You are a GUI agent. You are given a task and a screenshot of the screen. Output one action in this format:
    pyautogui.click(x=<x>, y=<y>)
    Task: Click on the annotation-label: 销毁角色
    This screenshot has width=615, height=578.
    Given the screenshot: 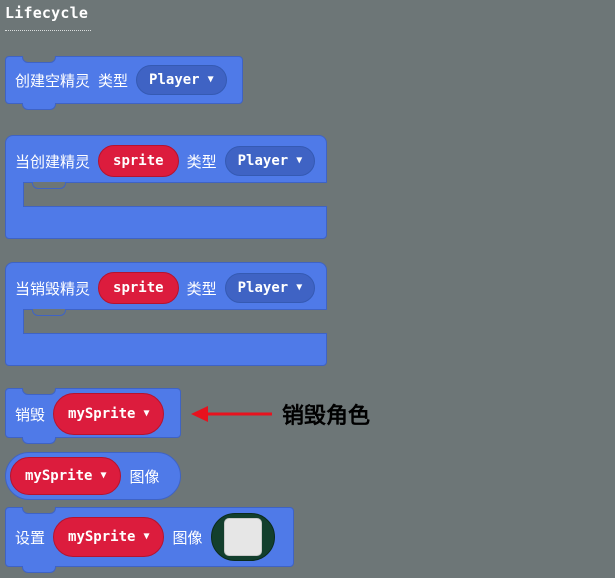 What is the action you would take?
    pyautogui.click(x=326, y=416)
    